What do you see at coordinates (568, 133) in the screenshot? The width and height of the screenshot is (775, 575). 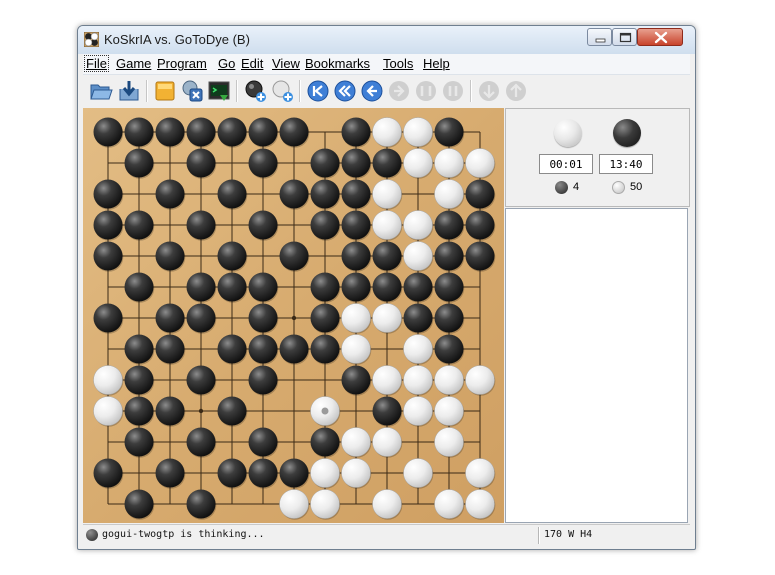 I see `white-player-stone-icon` at bounding box center [568, 133].